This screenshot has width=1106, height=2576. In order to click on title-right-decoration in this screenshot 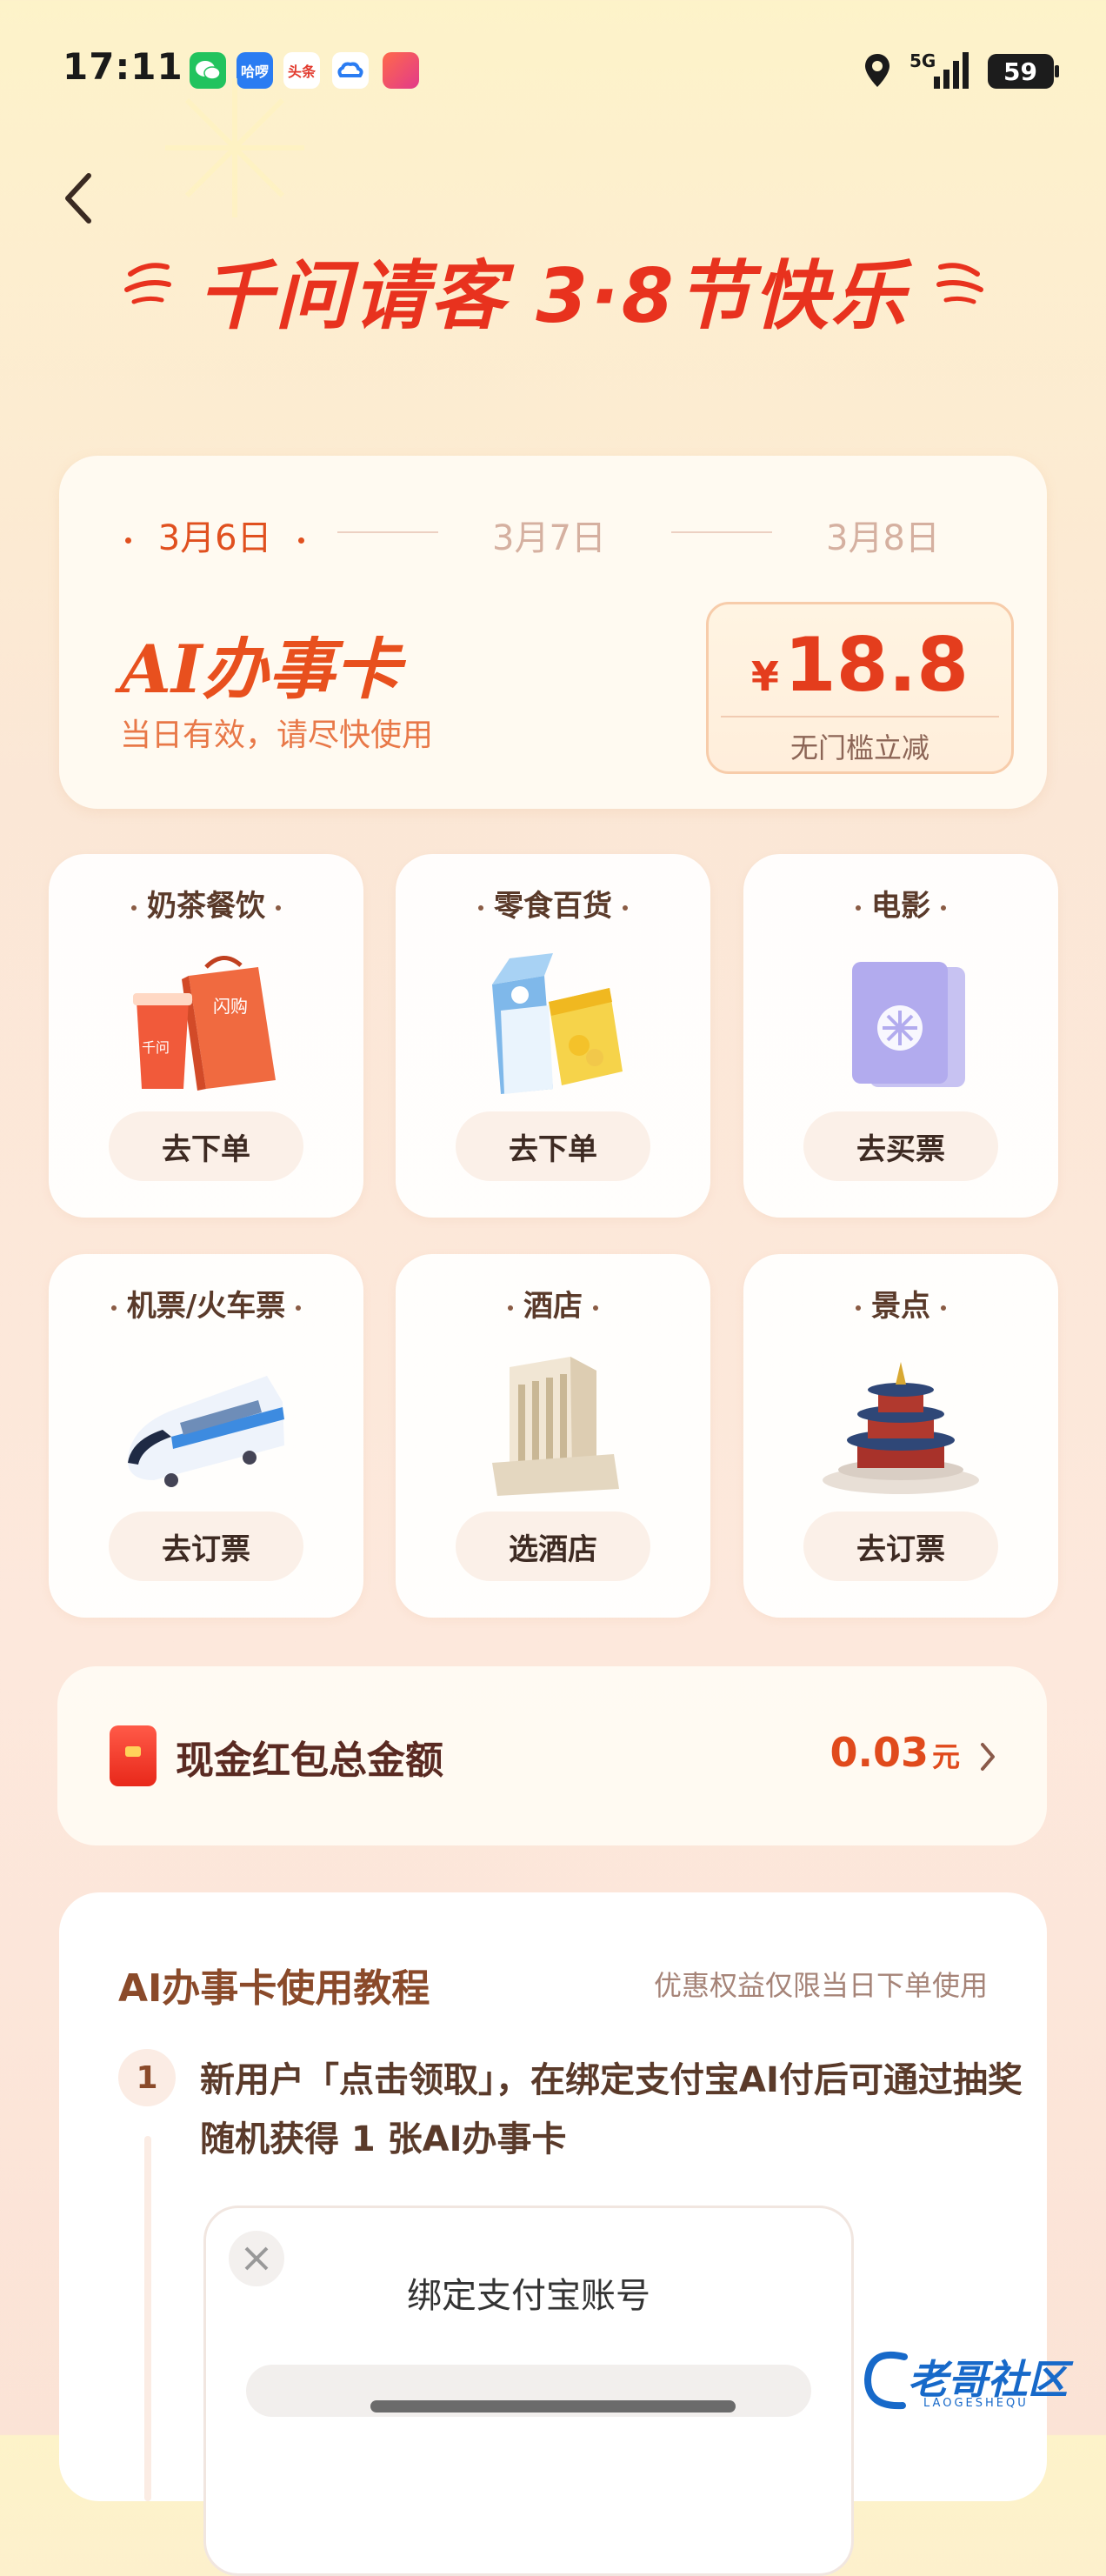, I will do `click(960, 283)`.